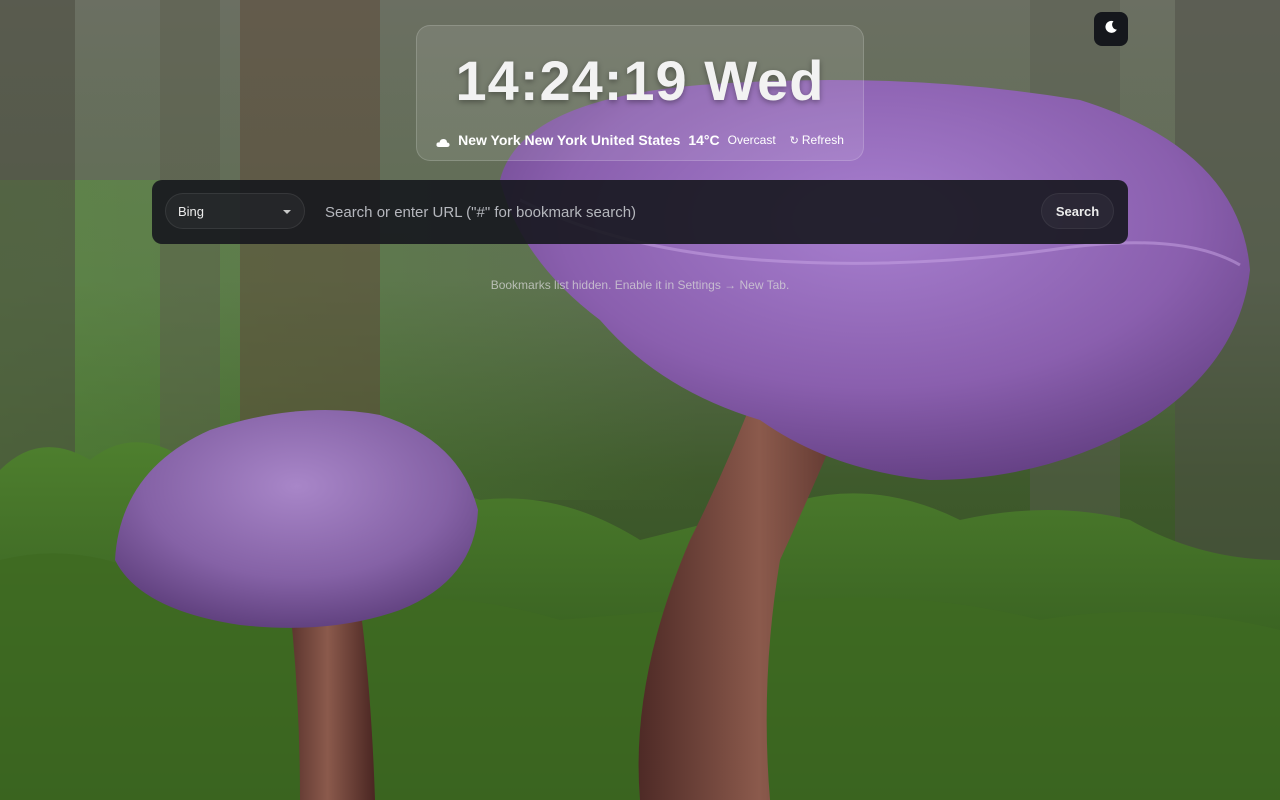 The height and width of the screenshot is (800, 1280). What do you see at coordinates (822, 140) in the screenshot?
I see `refresh-label: Refresh` at bounding box center [822, 140].